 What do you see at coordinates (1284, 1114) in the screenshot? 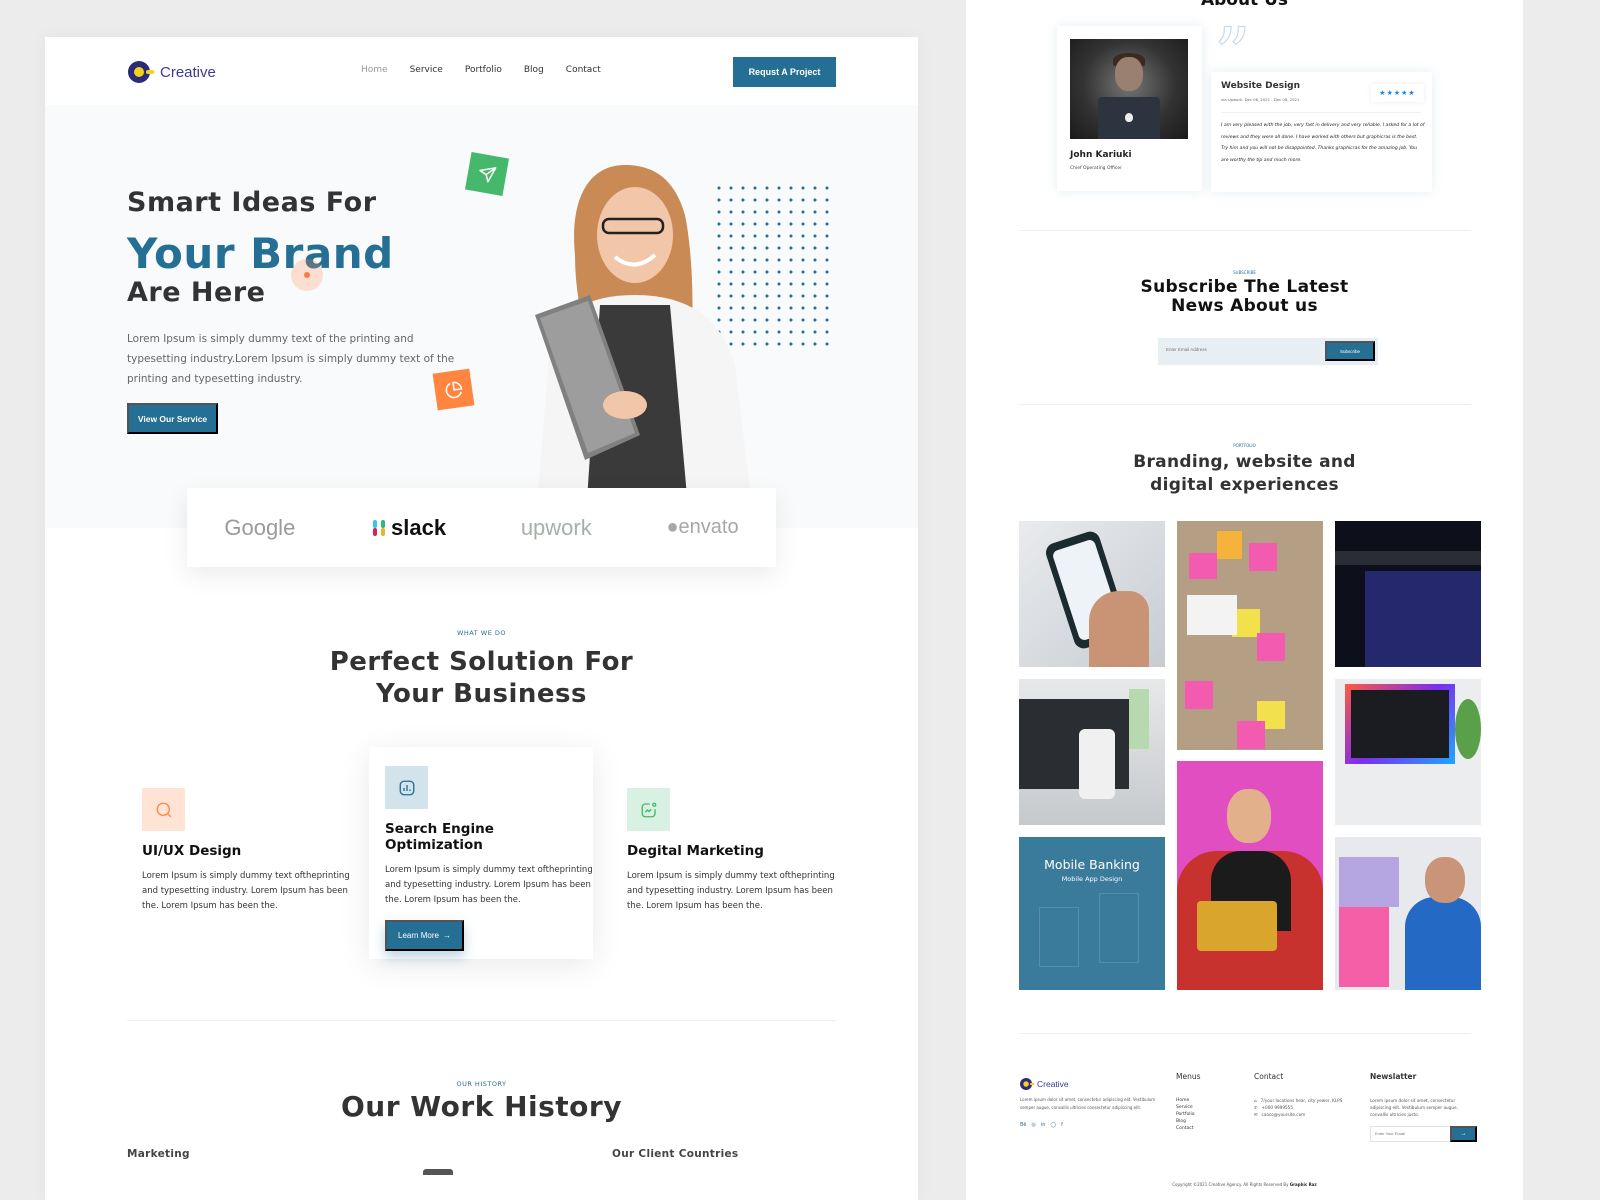
I see `email-text: caoco@yoursite.com` at bounding box center [1284, 1114].